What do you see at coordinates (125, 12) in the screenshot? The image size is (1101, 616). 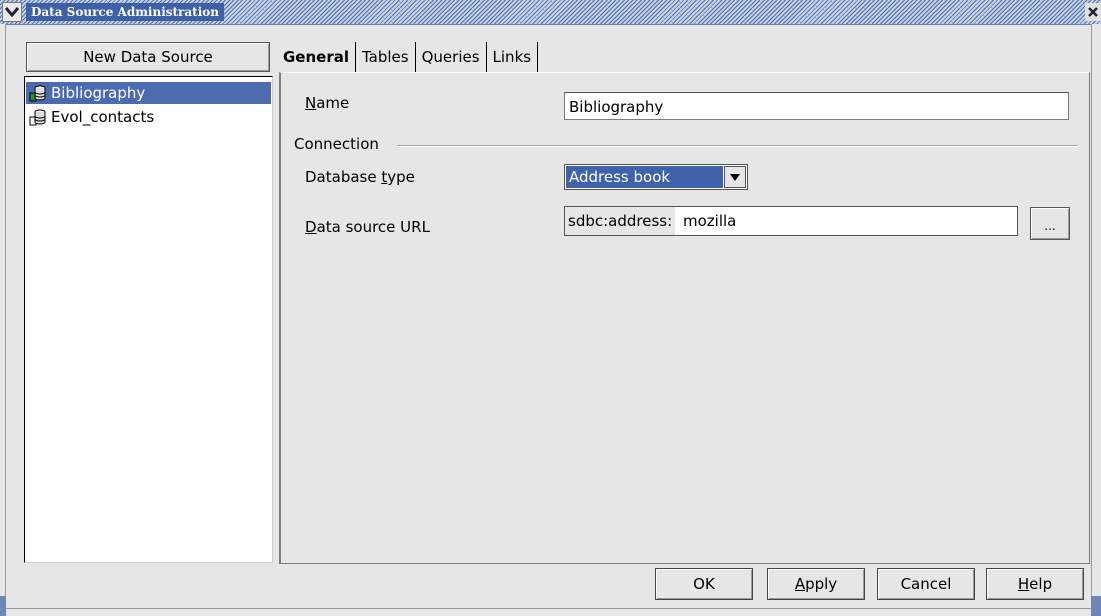 I see `window-title: Data Source Administration` at bounding box center [125, 12].